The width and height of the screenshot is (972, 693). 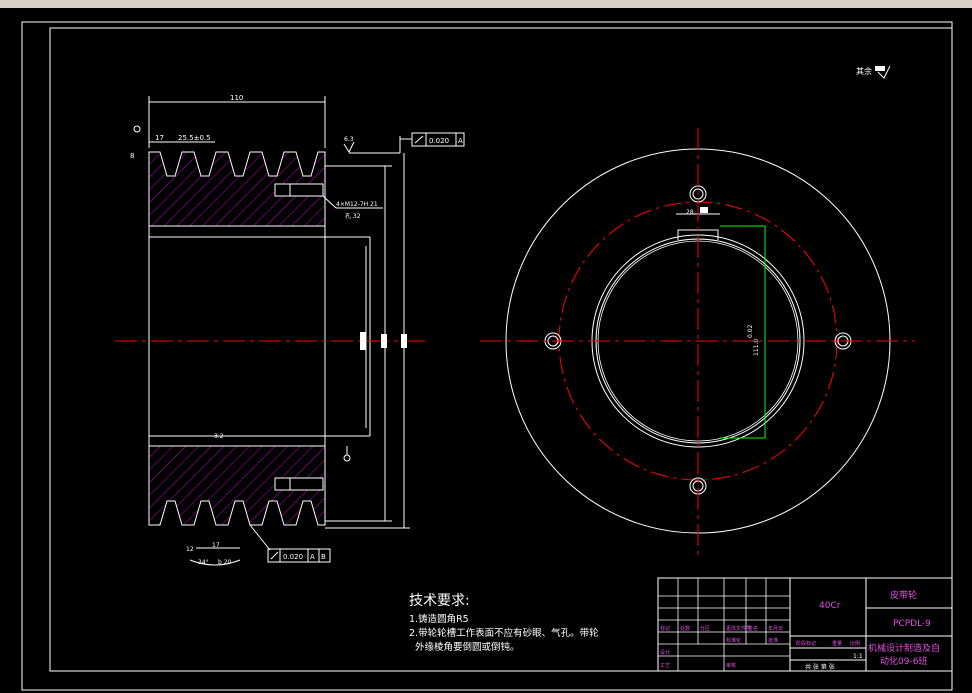 What do you see at coordinates (353, 216) in the screenshot?
I see `thread-note-line2: 孔 32` at bounding box center [353, 216].